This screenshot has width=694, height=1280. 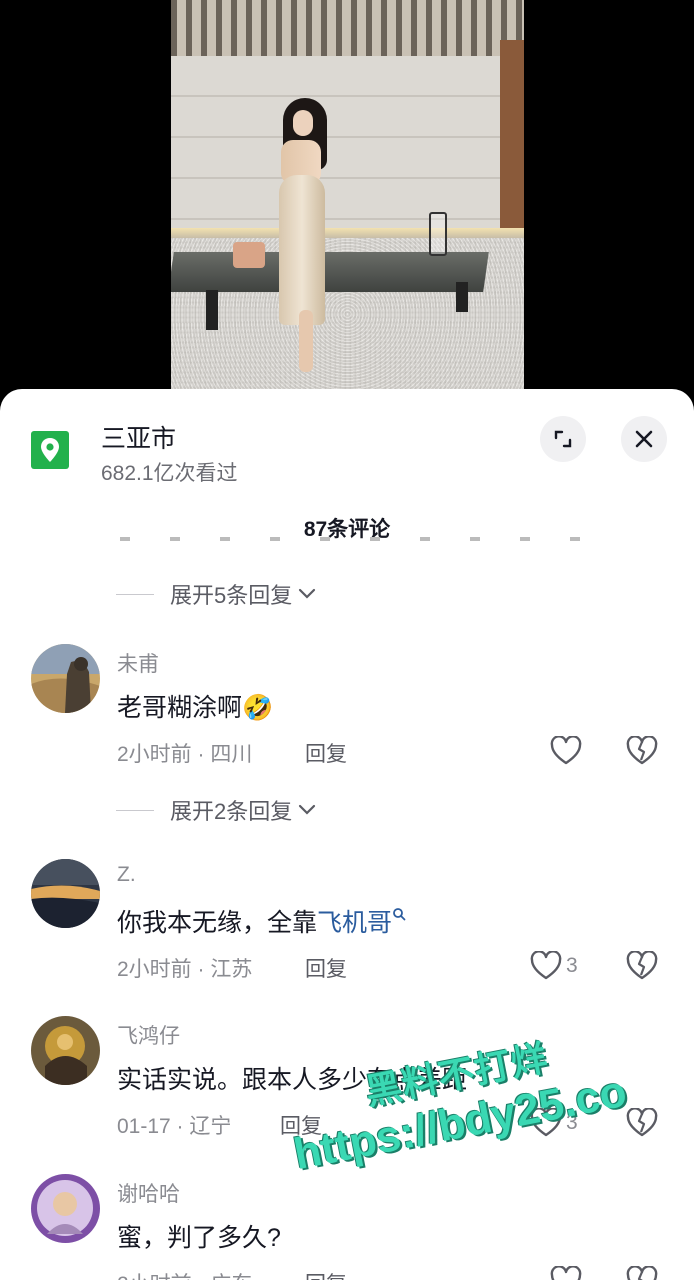 What do you see at coordinates (231, 811) in the screenshot?
I see `expand-replies-label: 展开2条回复` at bounding box center [231, 811].